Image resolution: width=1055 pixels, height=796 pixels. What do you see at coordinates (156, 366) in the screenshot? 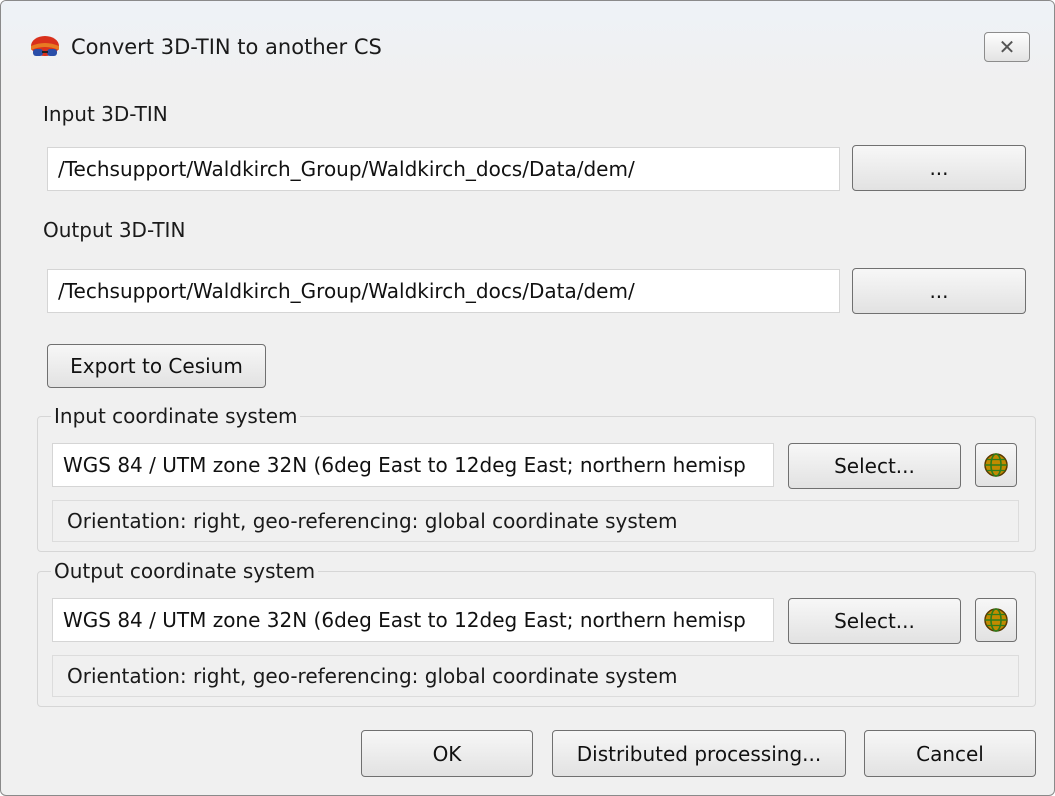
I see `export-to-cesium-button: Export to Cesium` at bounding box center [156, 366].